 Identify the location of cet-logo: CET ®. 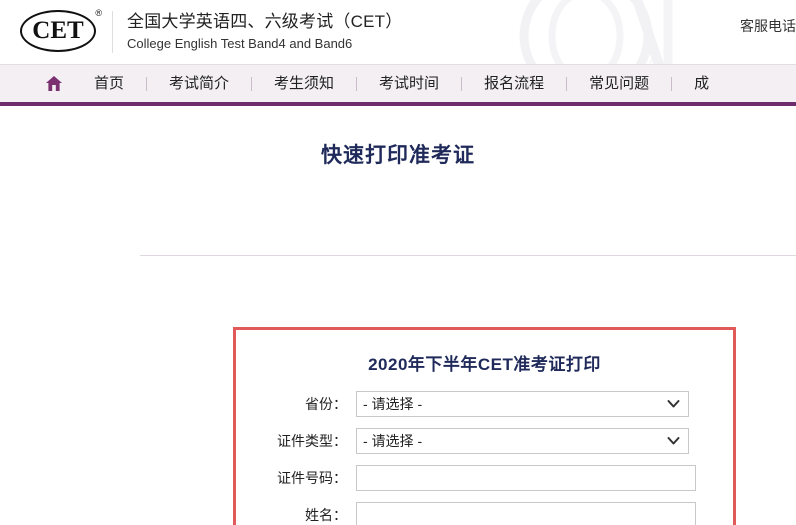
(58, 32).